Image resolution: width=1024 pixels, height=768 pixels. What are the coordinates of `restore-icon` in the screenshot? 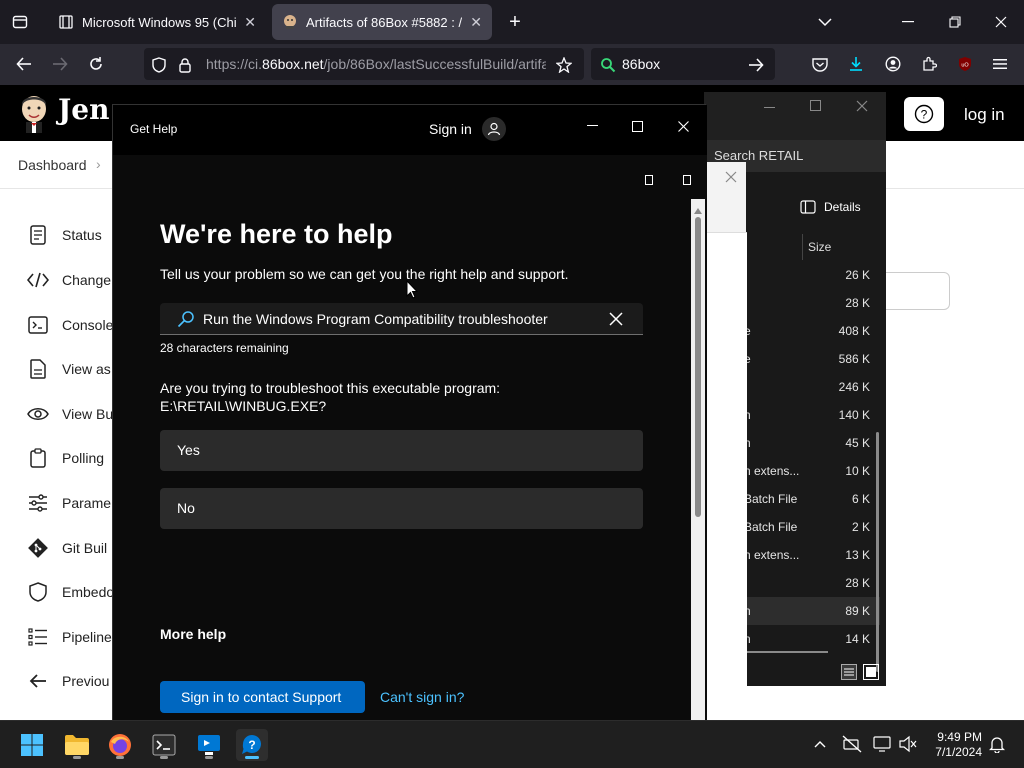 It's located at (955, 22).